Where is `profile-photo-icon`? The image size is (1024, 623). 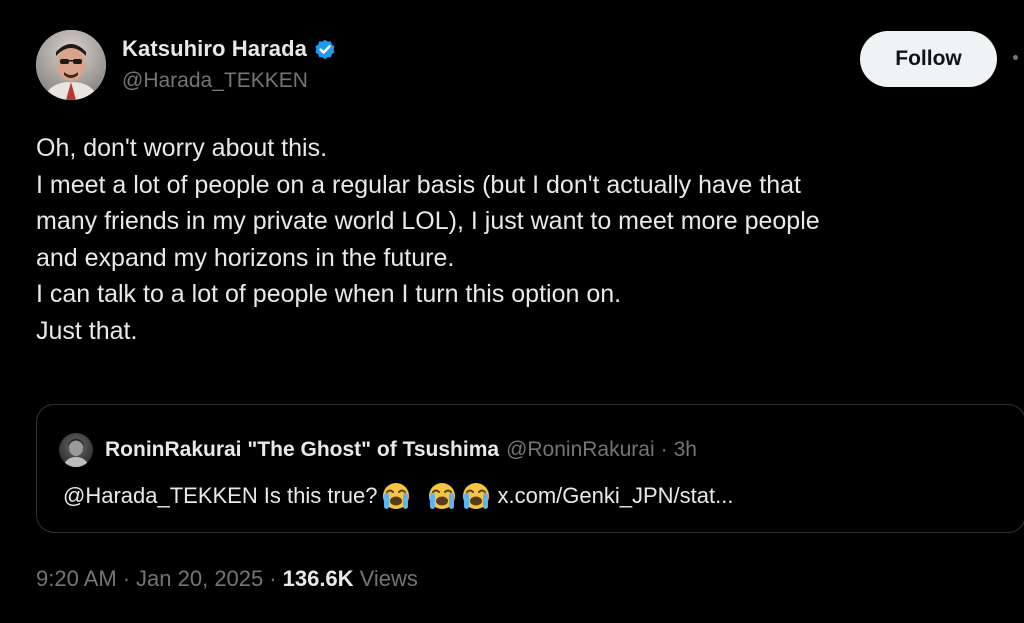 profile-photo-icon is located at coordinates (71, 65).